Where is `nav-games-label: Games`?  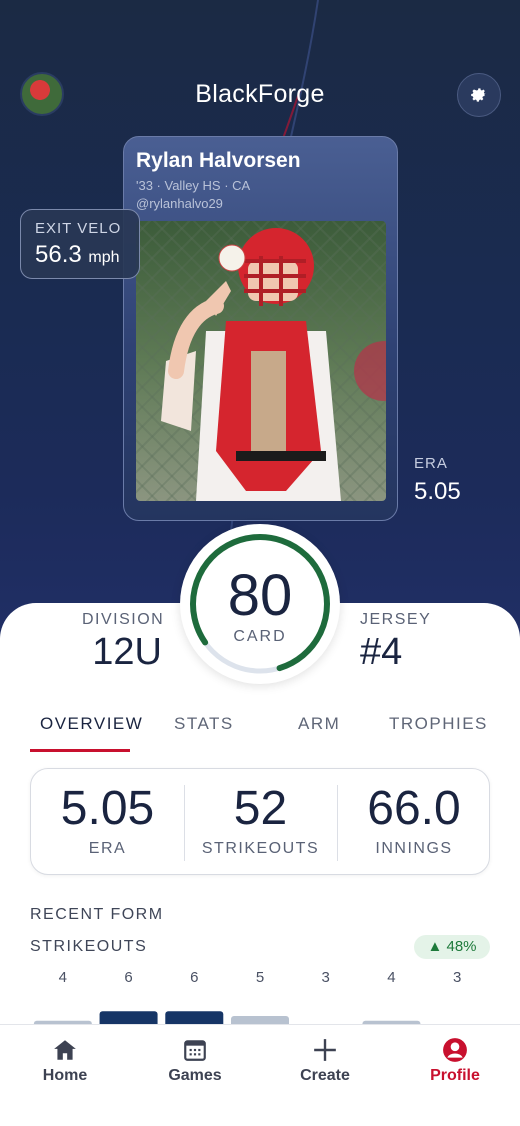
nav-games-label: Games is located at coordinates (195, 1075).